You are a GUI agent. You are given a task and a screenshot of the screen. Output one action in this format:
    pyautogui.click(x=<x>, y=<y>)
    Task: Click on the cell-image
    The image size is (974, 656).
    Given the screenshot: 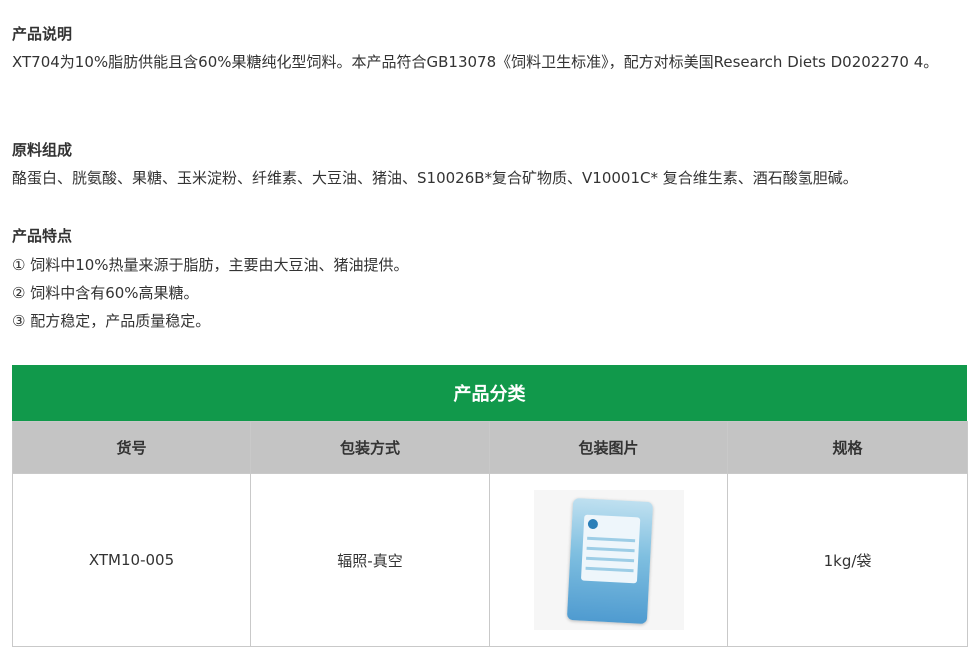 What is the action you would take?
    pyautogui.click(x=608, y=560)
    